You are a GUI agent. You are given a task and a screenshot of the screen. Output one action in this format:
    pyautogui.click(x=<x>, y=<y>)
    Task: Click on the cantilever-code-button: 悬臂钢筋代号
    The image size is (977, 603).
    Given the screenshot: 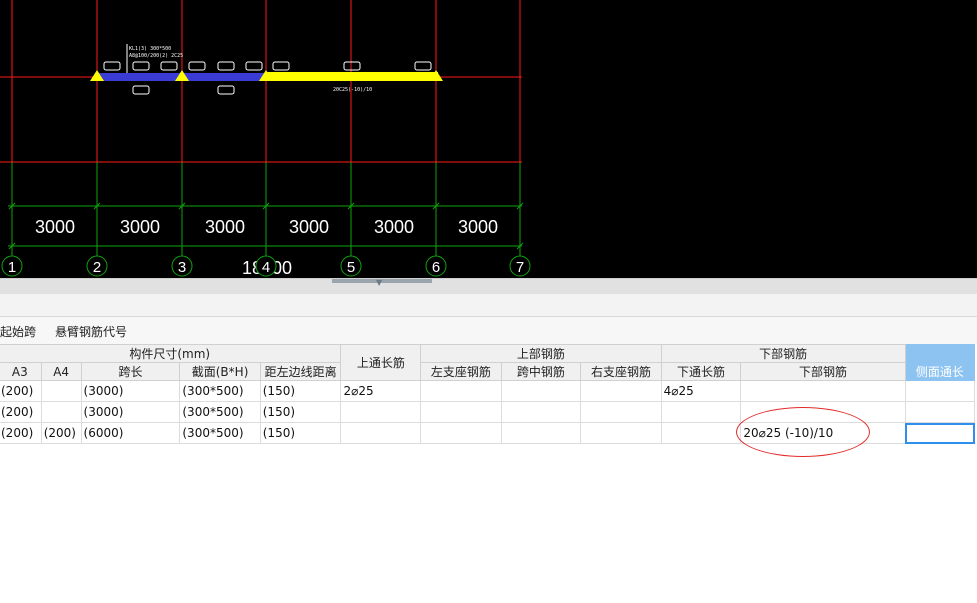 What is the action you would take?
    pyautogui.click(x=91, y=331)
    